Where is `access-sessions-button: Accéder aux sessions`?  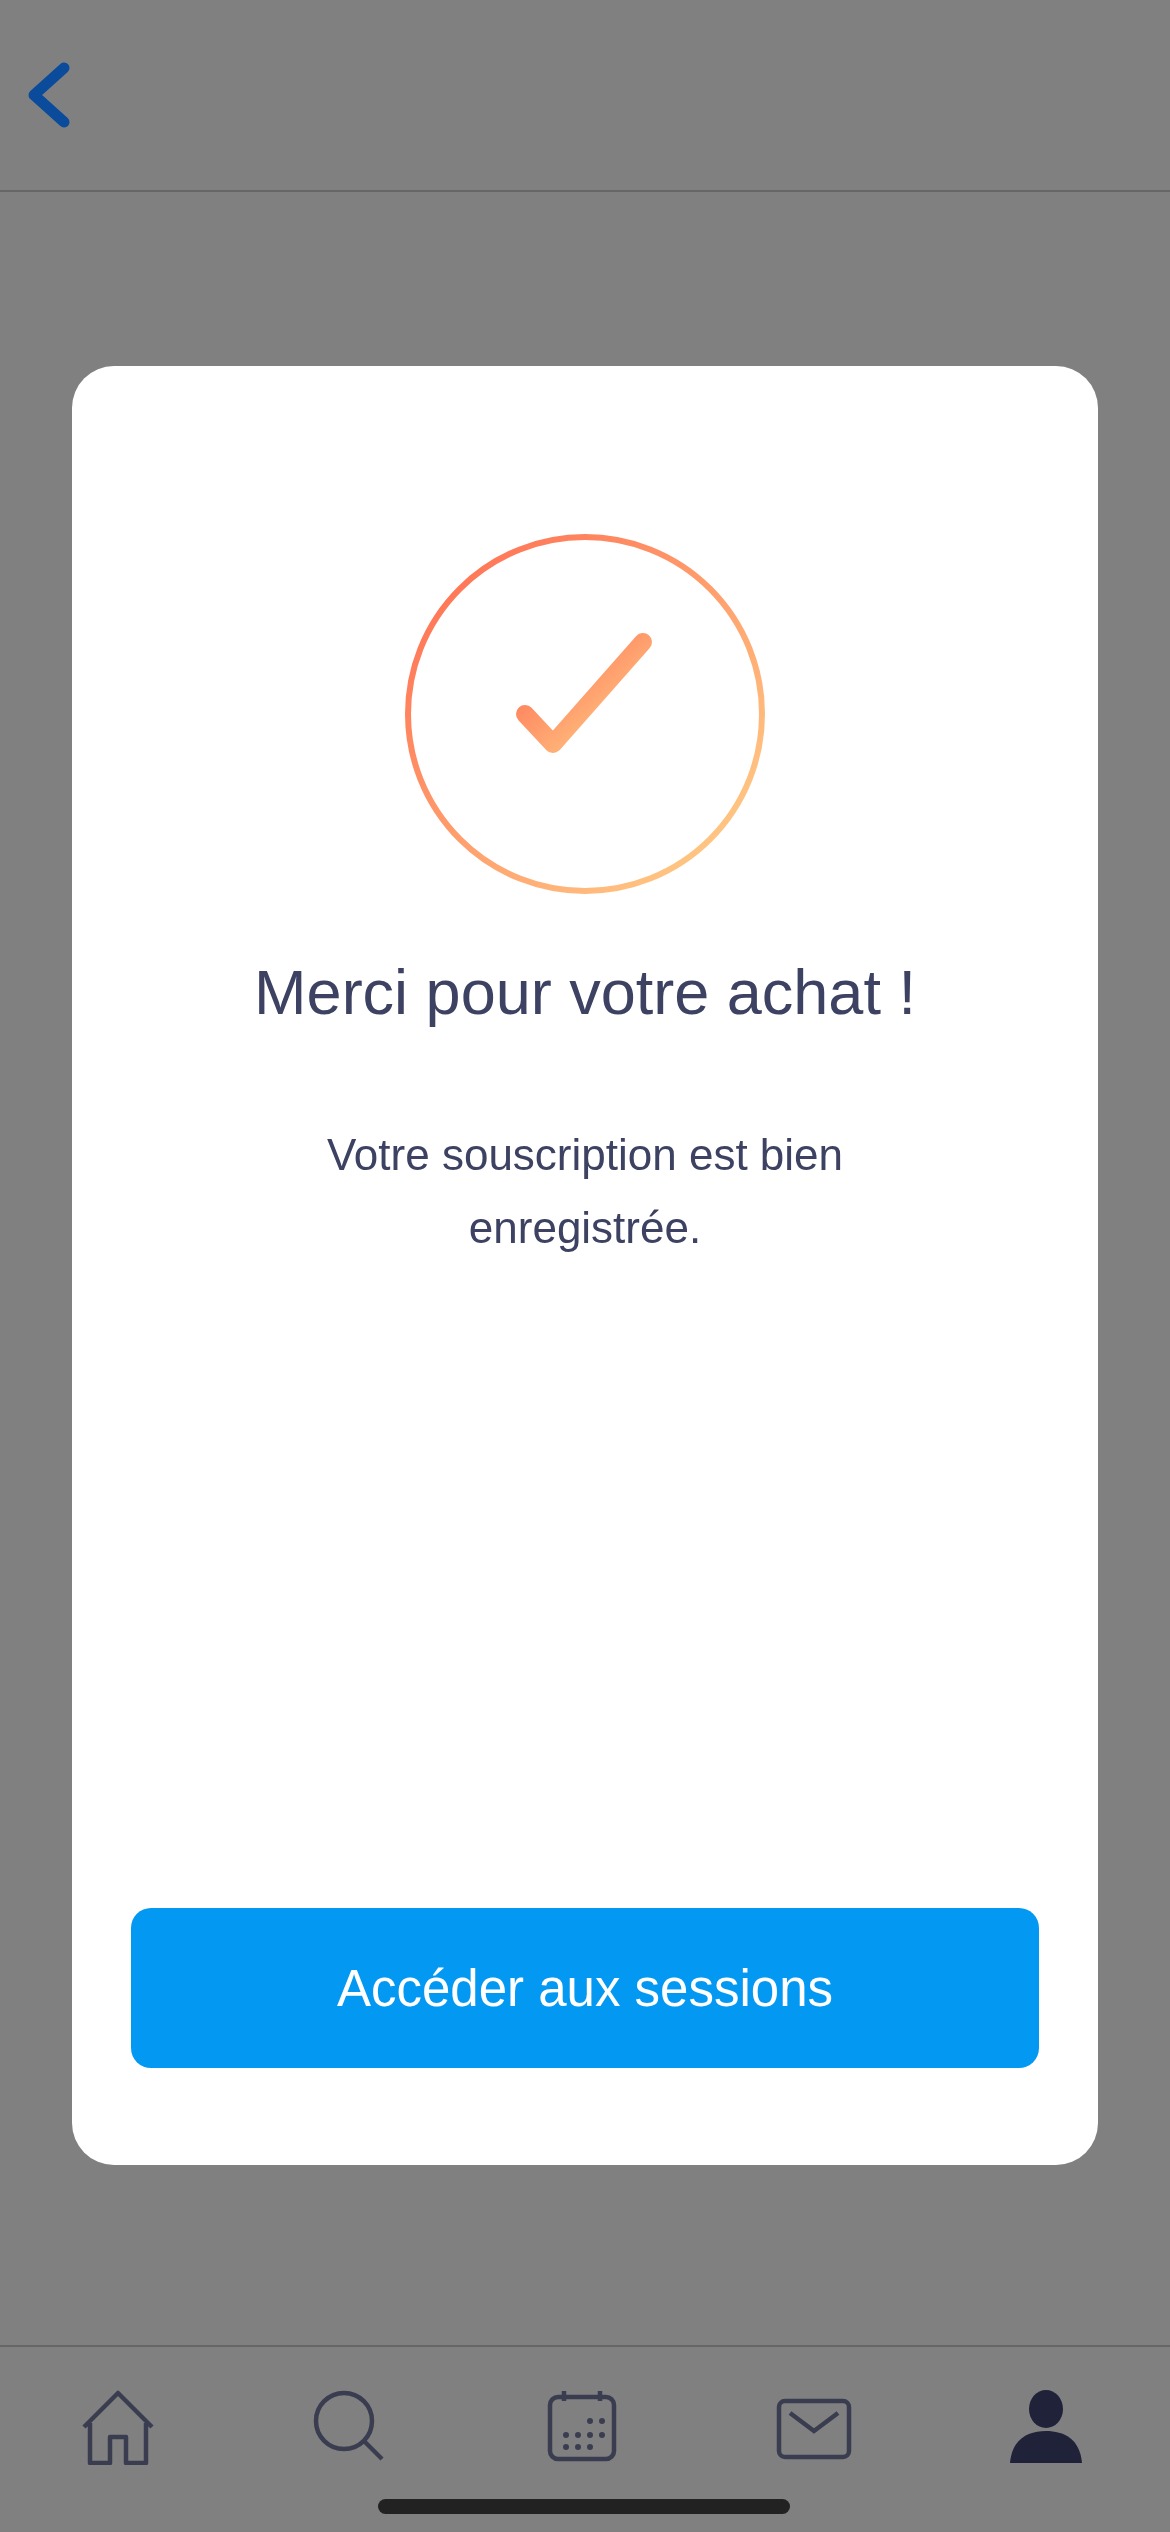 access-sessions-button: Accéder aux sessions is located at coordinates (585, 1988).